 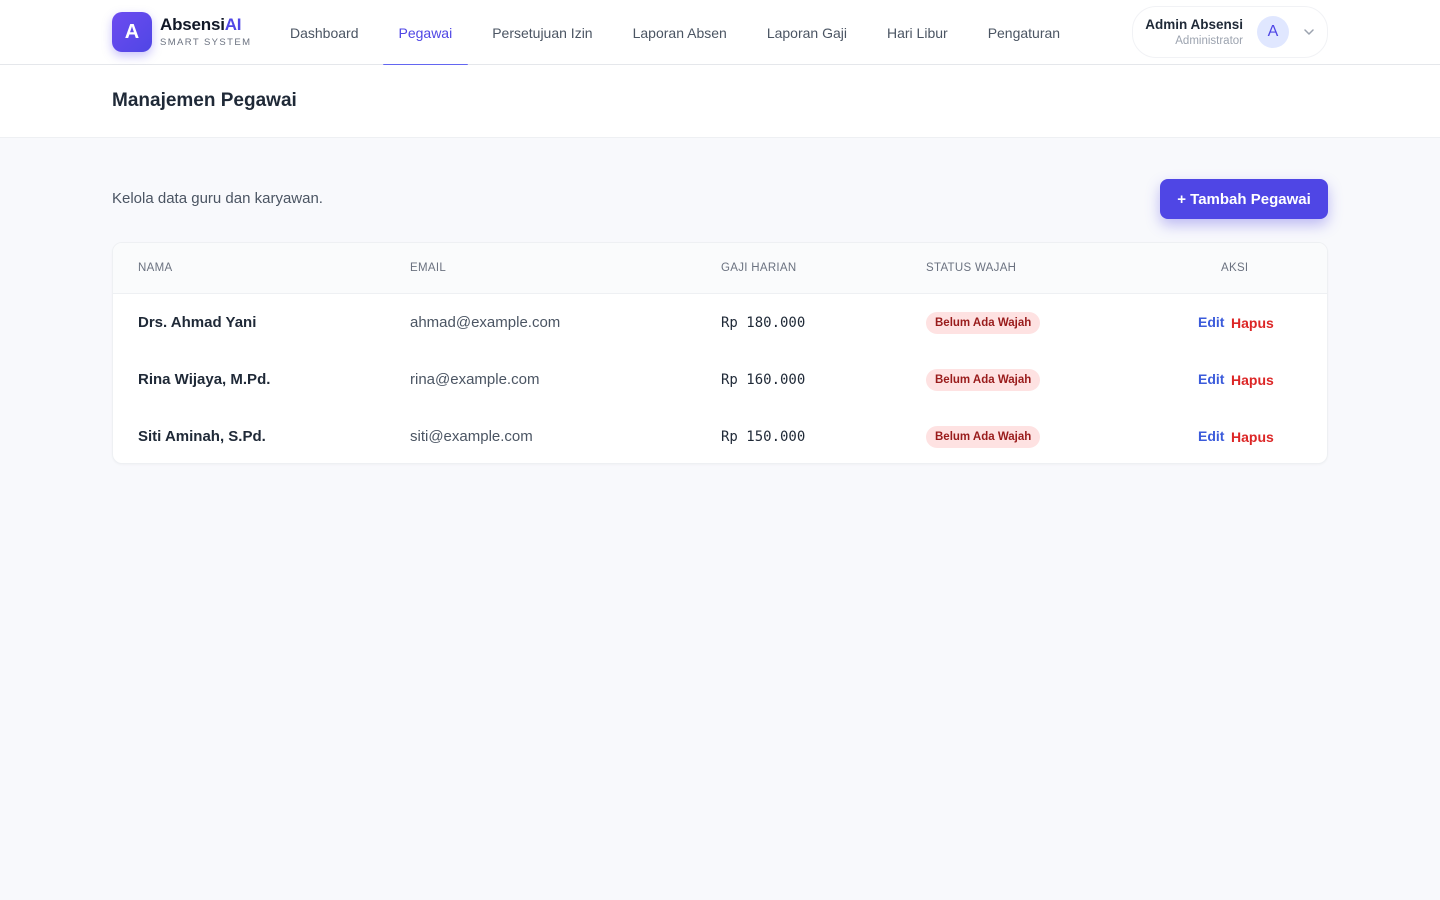 What do you see at coordinates (204, 100) in the screenshot?
I see `page-title: Manajemen Pegawai` at bounding box center [204, 100].